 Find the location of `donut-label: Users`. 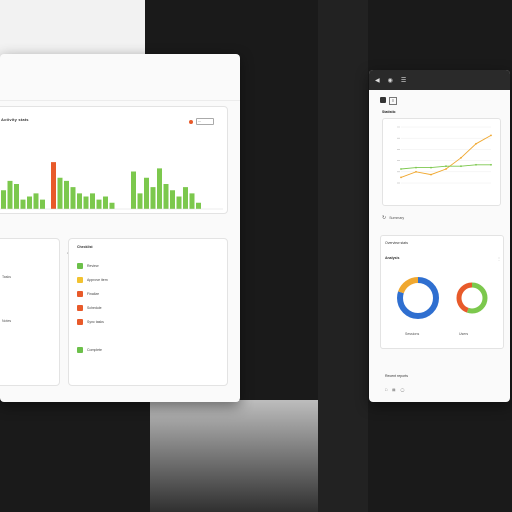

donut-label: Users is located at coordinates (464, 334).